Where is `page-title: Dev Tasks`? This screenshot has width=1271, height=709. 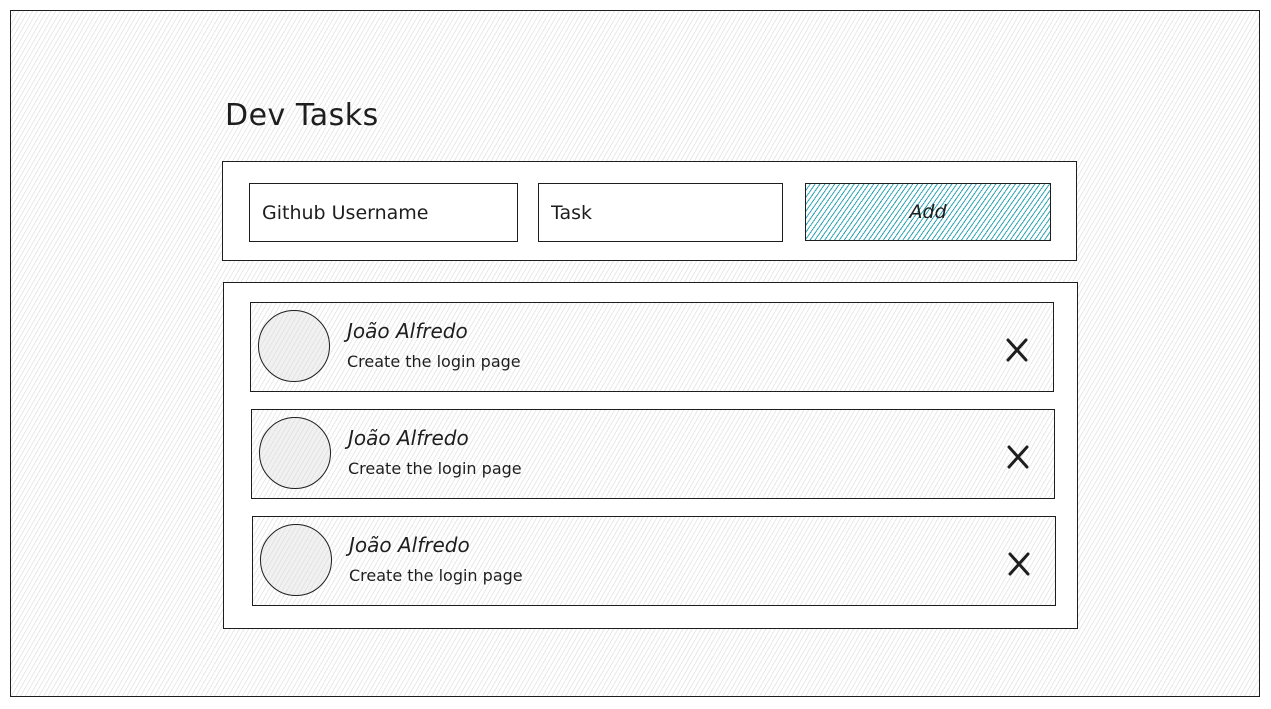
page-title: Dev Tasks is located at coordinates (302, 115).